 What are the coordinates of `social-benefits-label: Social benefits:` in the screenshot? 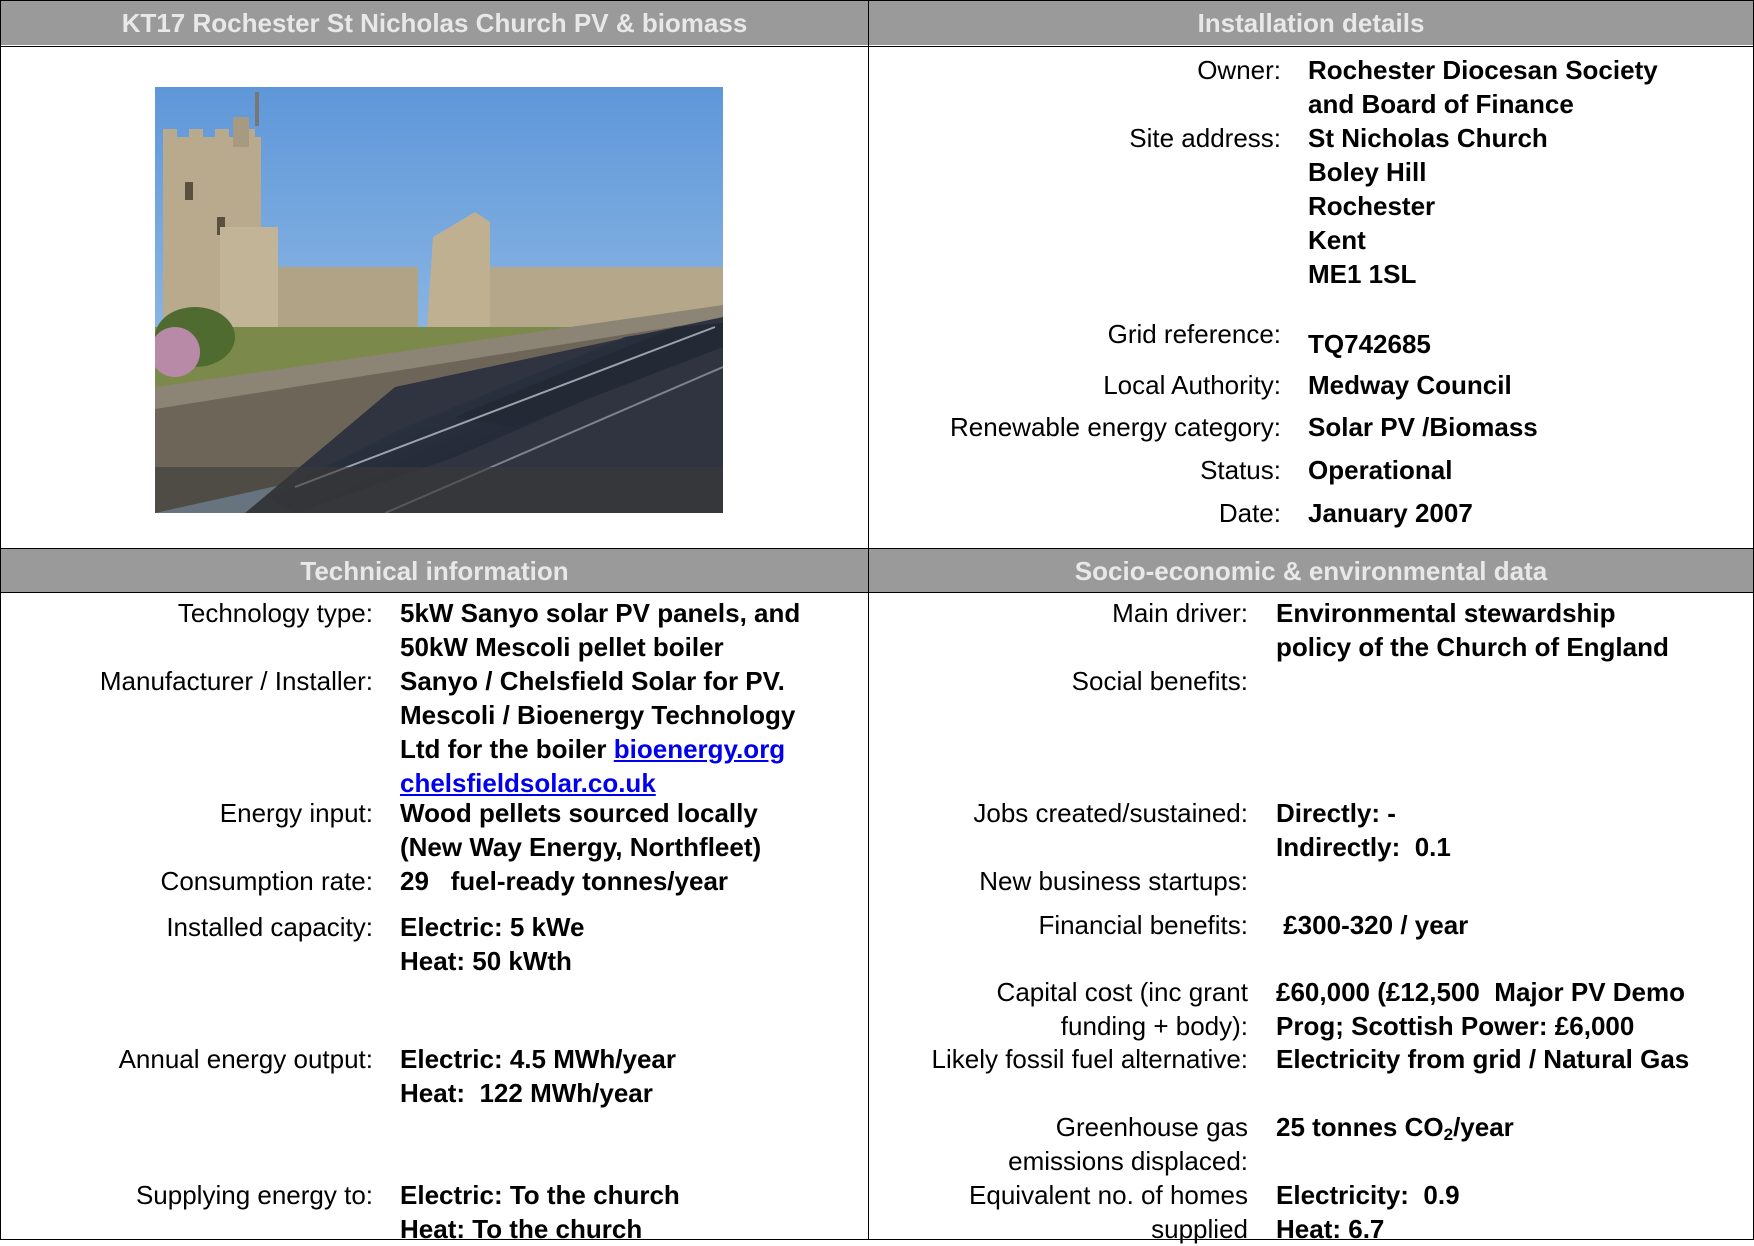 It's located at (1159, 681).